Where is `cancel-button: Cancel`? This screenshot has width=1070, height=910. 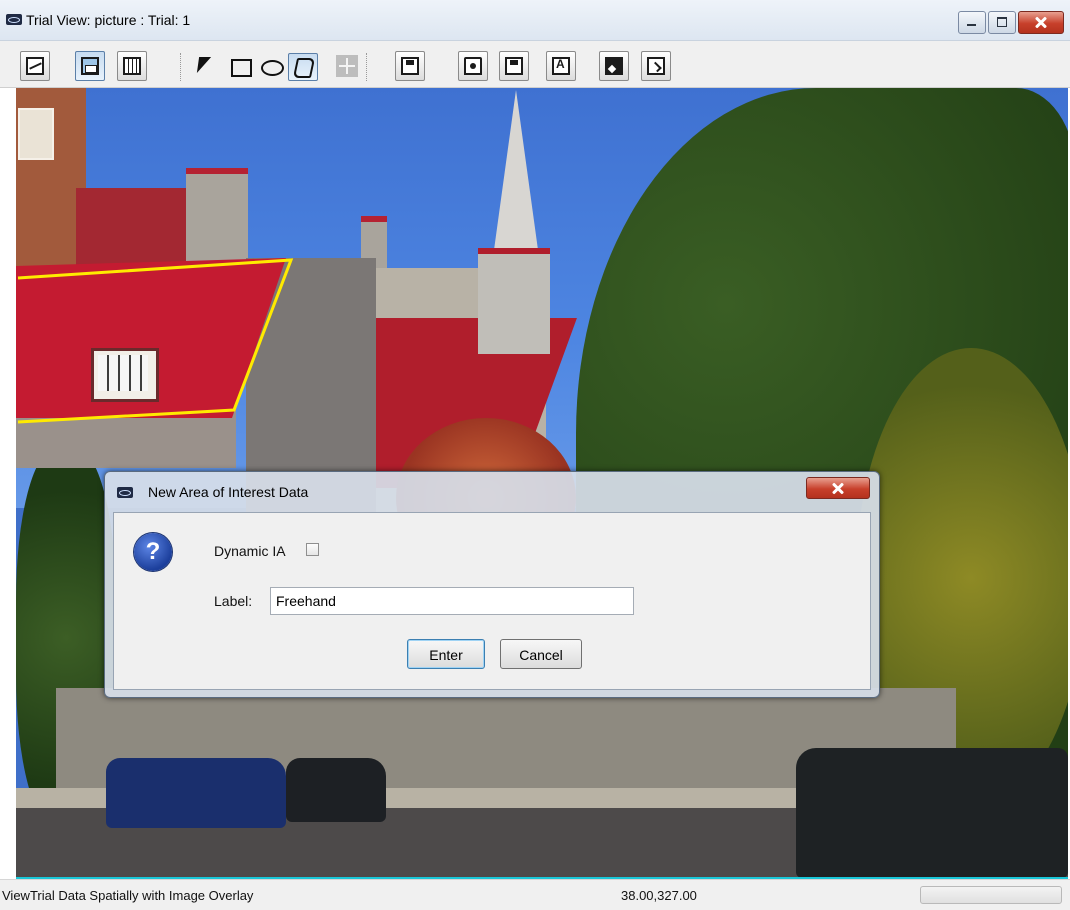 cancel-button: Cancel is located at coordinates (541, 654).